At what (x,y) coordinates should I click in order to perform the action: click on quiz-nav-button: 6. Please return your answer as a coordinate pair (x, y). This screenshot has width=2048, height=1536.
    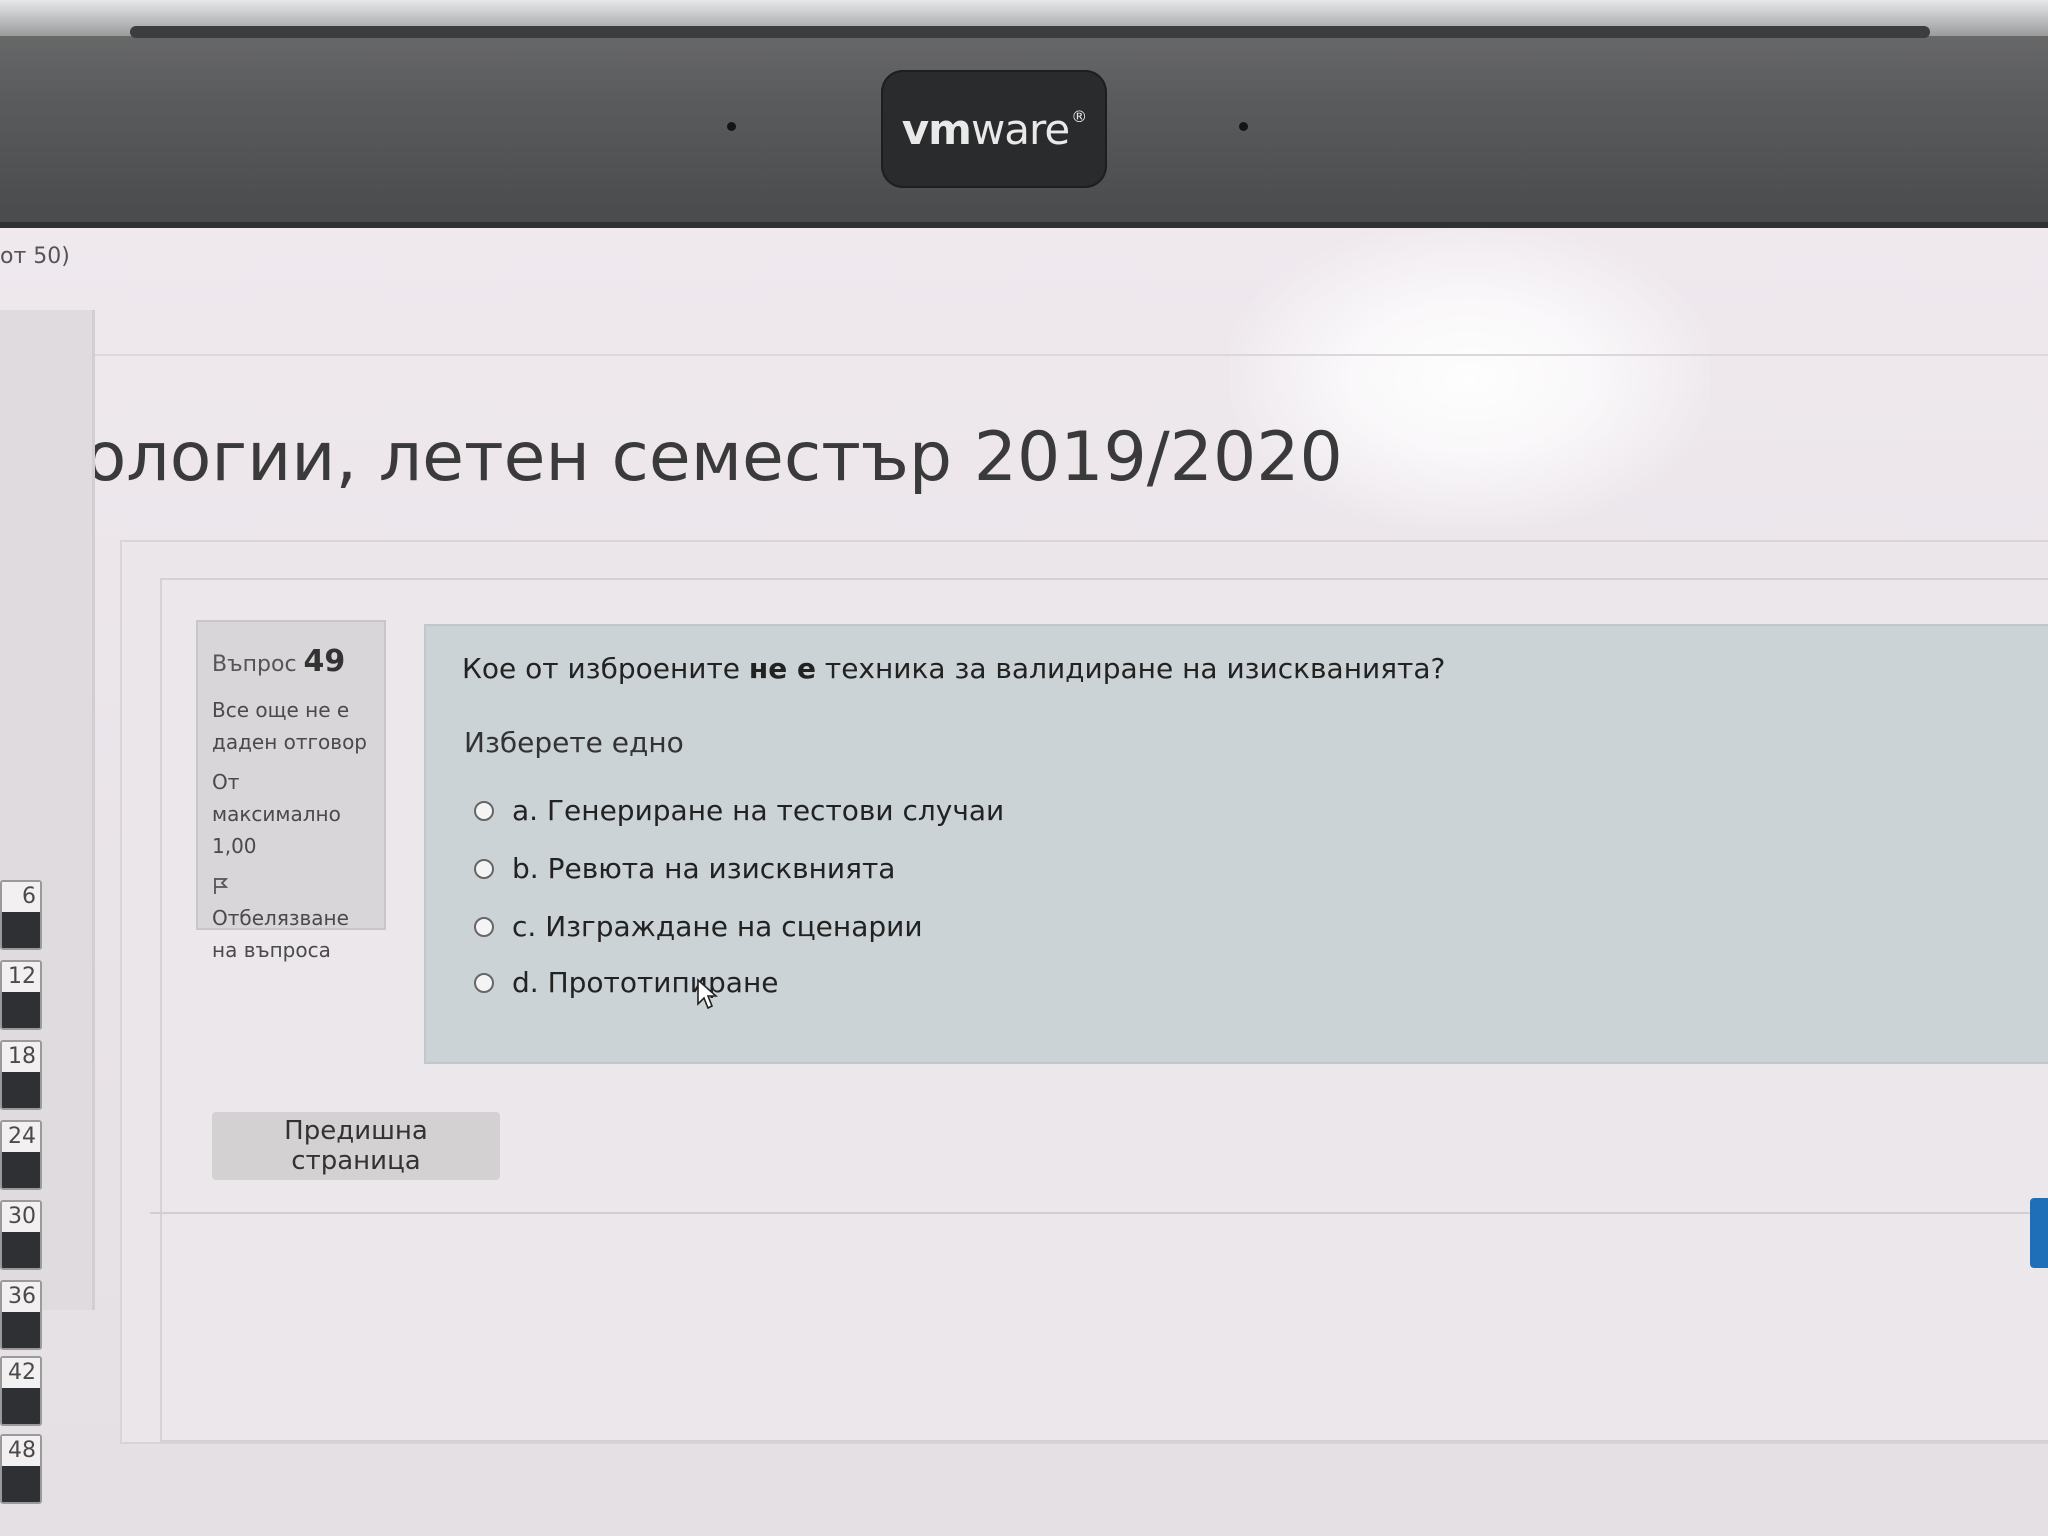
    Looking at the image, I should click on (21, 915).